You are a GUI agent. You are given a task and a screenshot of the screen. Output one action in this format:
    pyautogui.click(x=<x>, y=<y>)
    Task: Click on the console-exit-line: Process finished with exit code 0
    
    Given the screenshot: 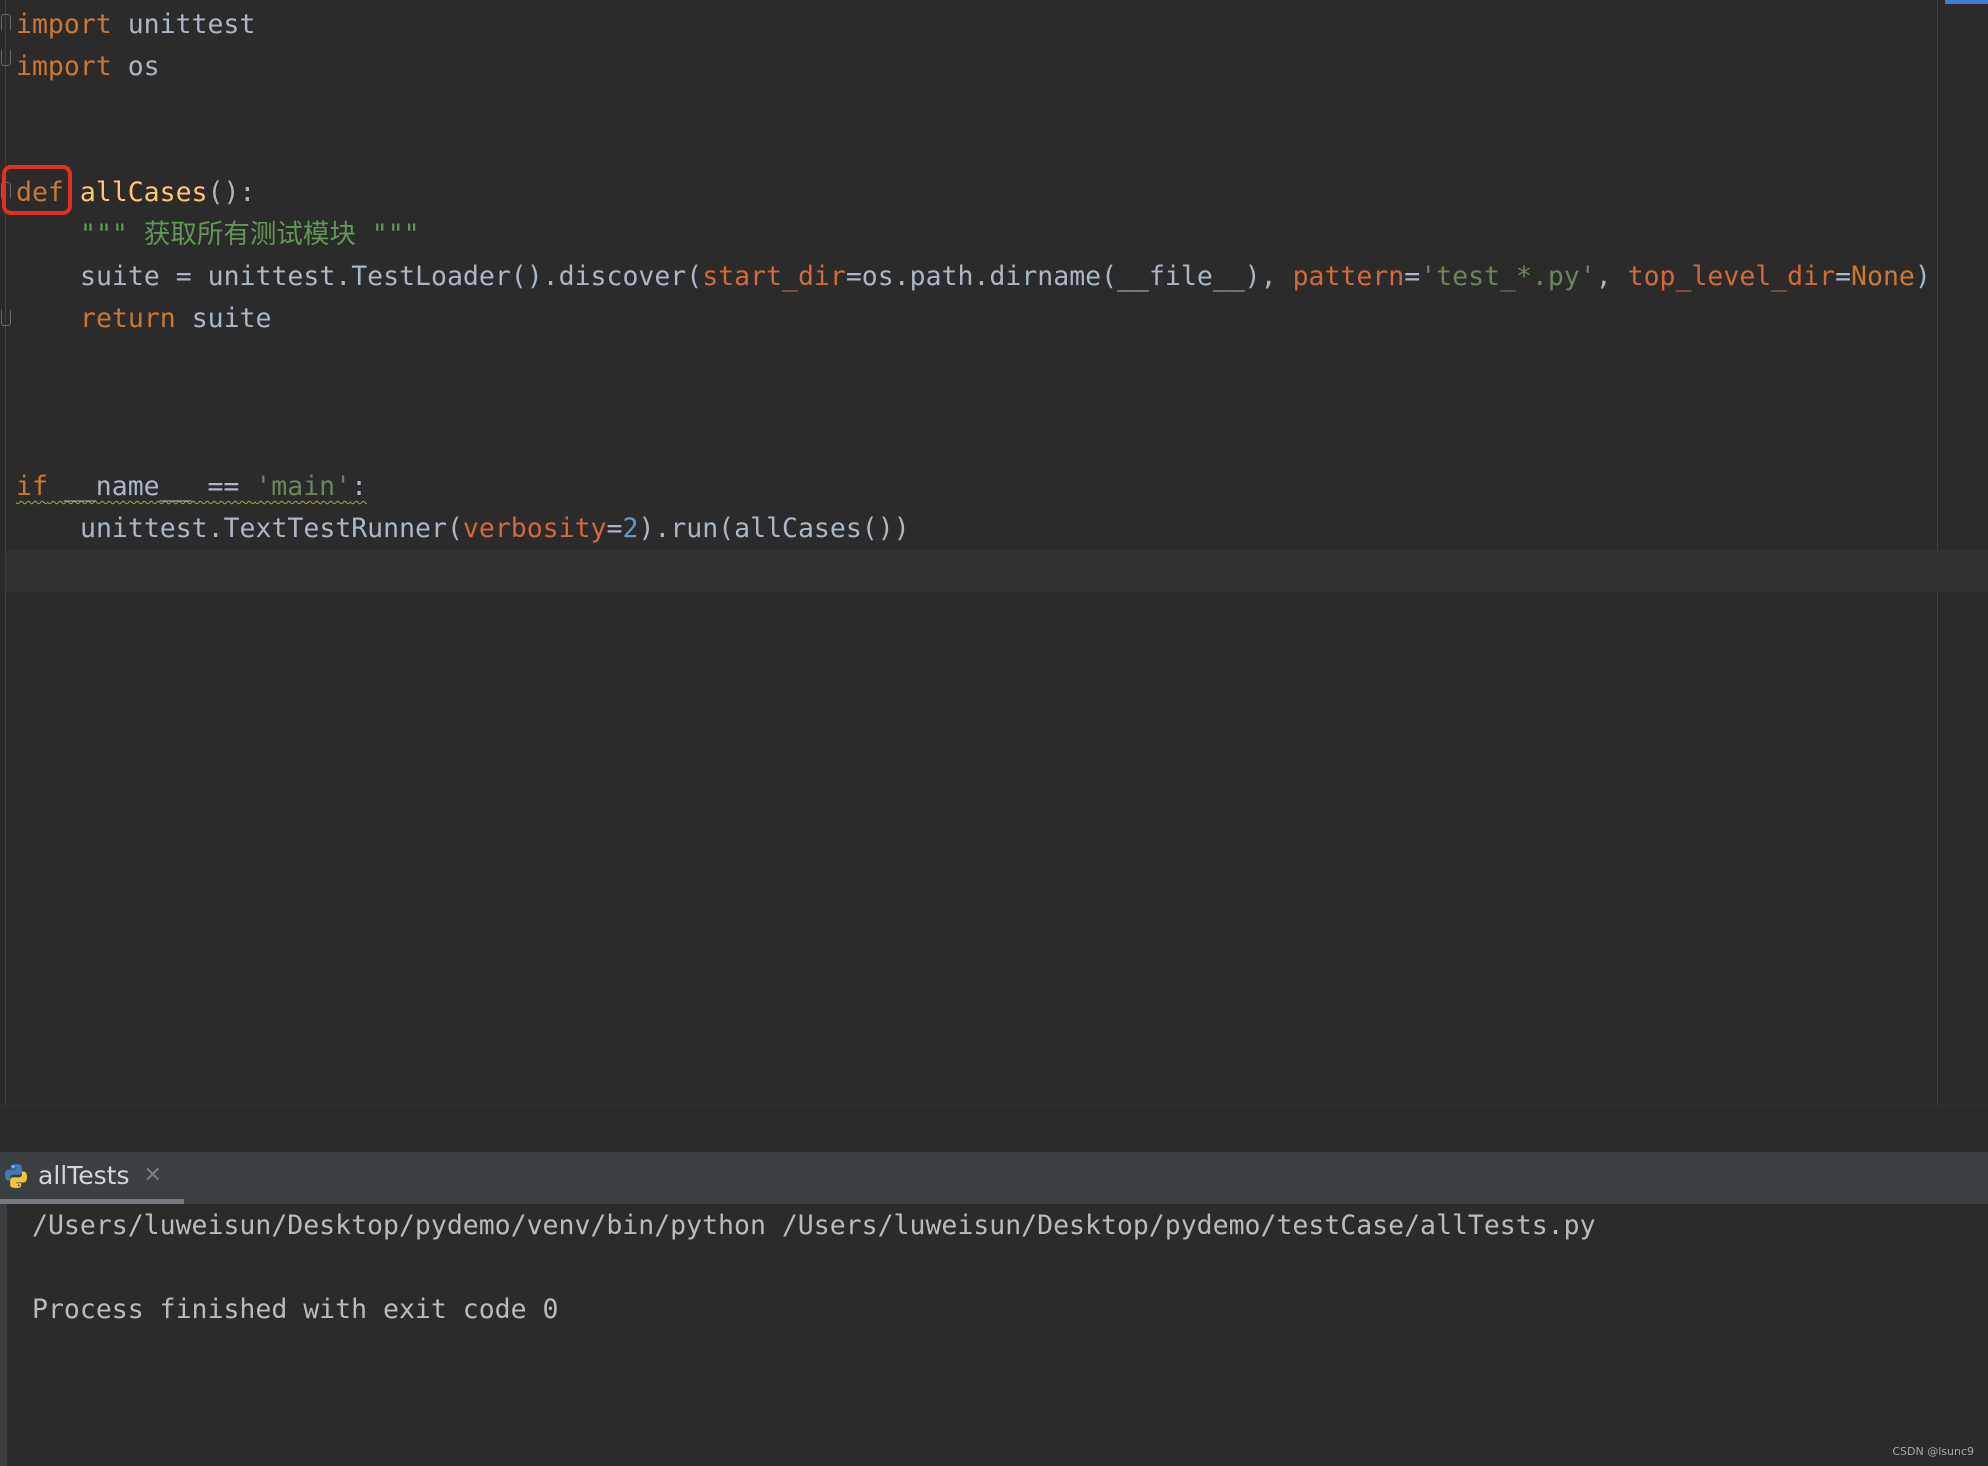 What is the action you would take?
    pyautogui.click(x=295, y=1309)
    